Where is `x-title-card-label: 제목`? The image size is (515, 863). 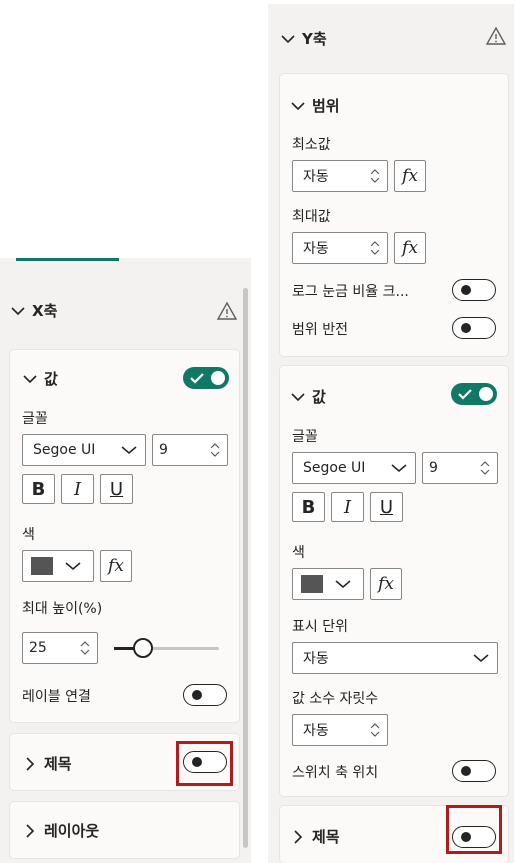
x-title-card-label: 제목 is located at coordinates (58, 764).